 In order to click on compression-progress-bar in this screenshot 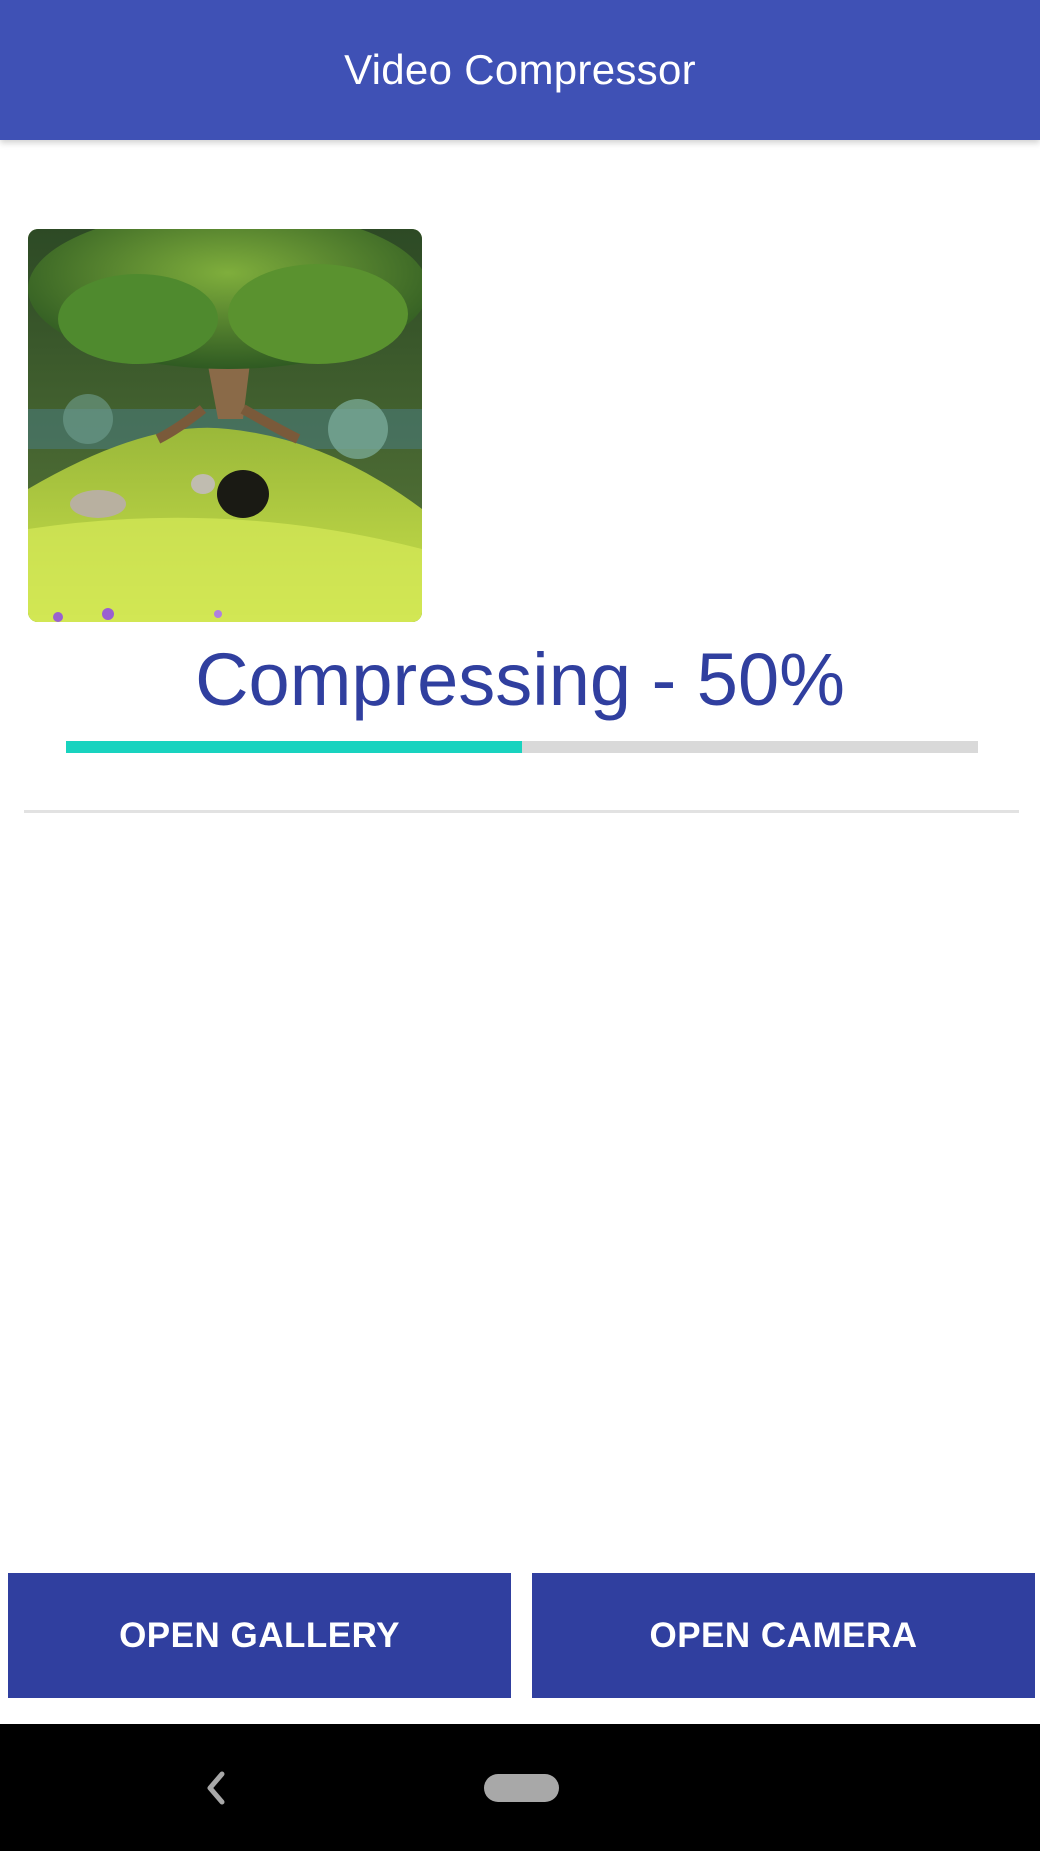, I will do `click(522, 747)`.